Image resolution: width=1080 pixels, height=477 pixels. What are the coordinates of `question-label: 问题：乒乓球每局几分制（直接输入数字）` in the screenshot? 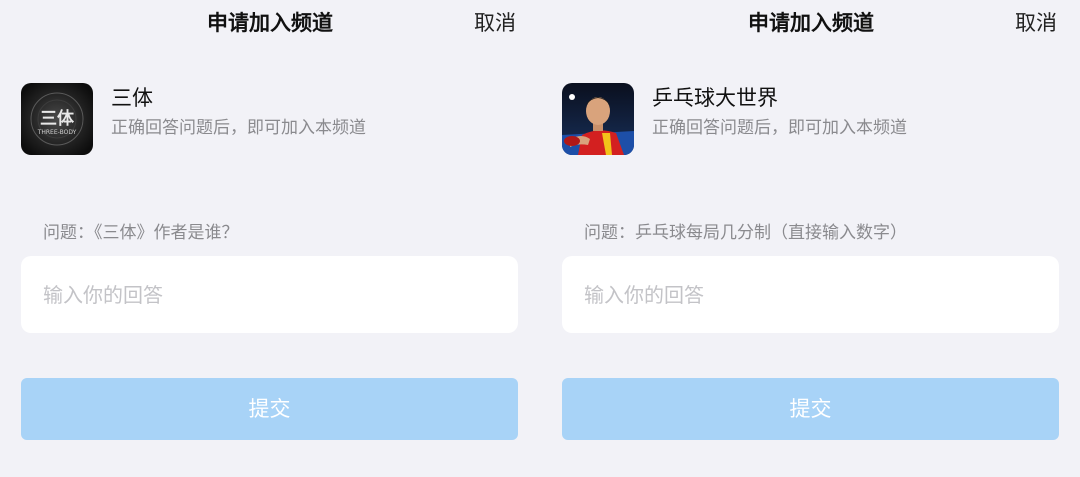 It's located at (745, 233).